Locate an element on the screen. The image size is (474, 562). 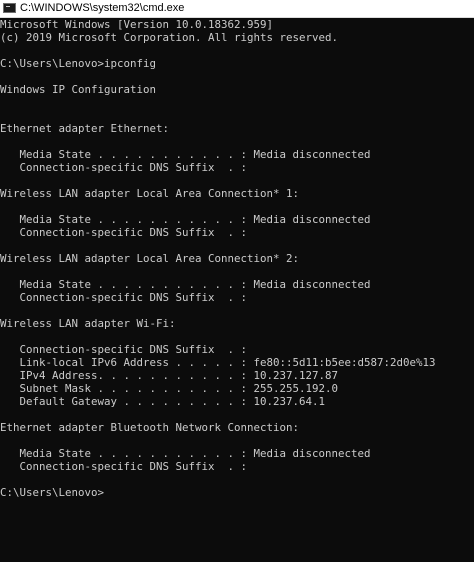
cmd-icon is located at coordinates (9, 8).